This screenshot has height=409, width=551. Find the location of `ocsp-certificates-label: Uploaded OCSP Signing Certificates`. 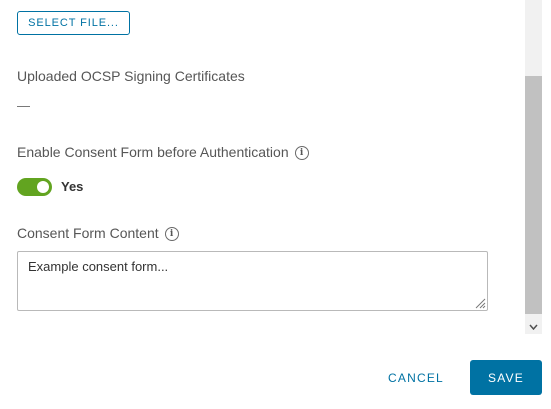

ocsp-certificates-label: Uploaded OCSP Signing Certificates is located at coordinates (131, 76).